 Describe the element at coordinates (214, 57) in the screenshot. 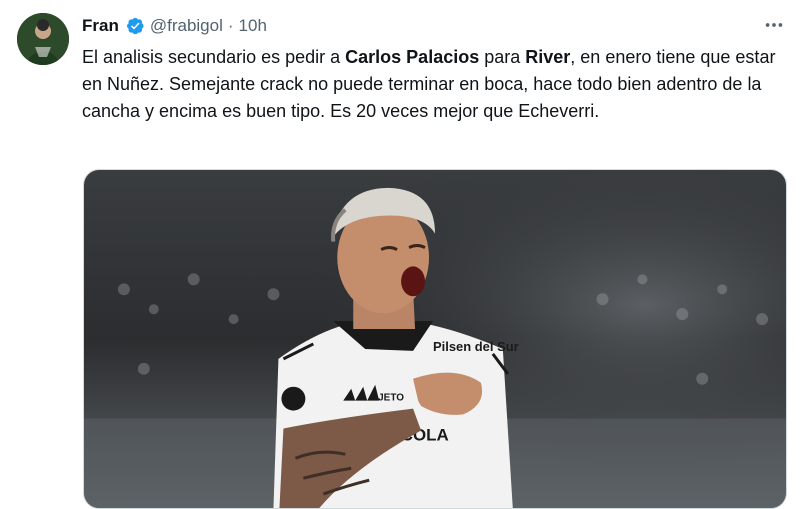

I see `tweet-text-segment: El analisis secundario es pedir a` at that location.